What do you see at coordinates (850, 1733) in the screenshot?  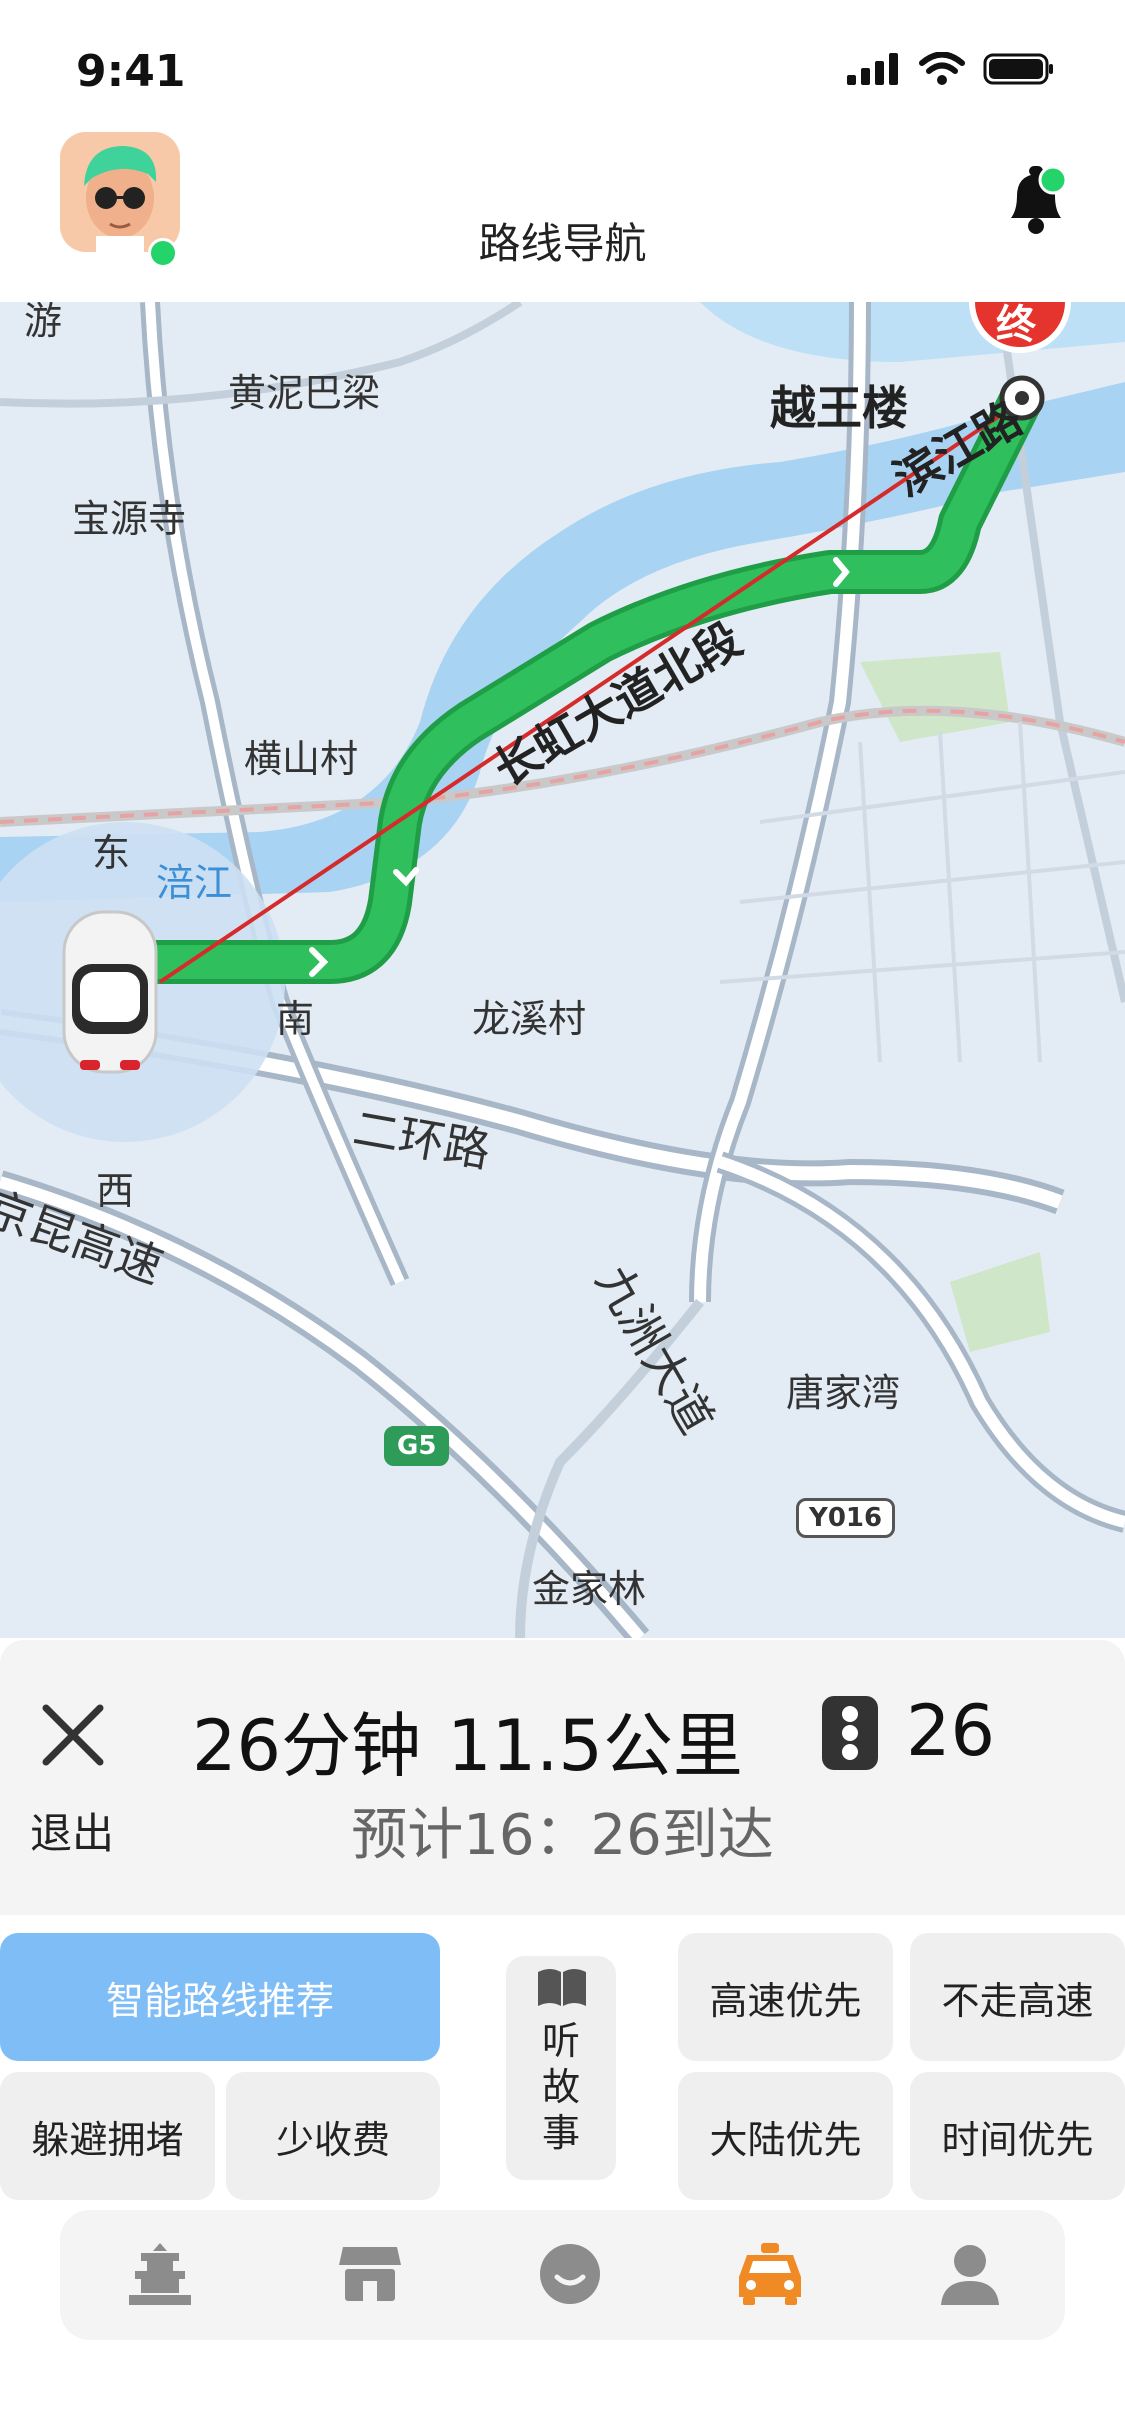 I see `traffic-light-icon` at bounding box center [850, 1733].